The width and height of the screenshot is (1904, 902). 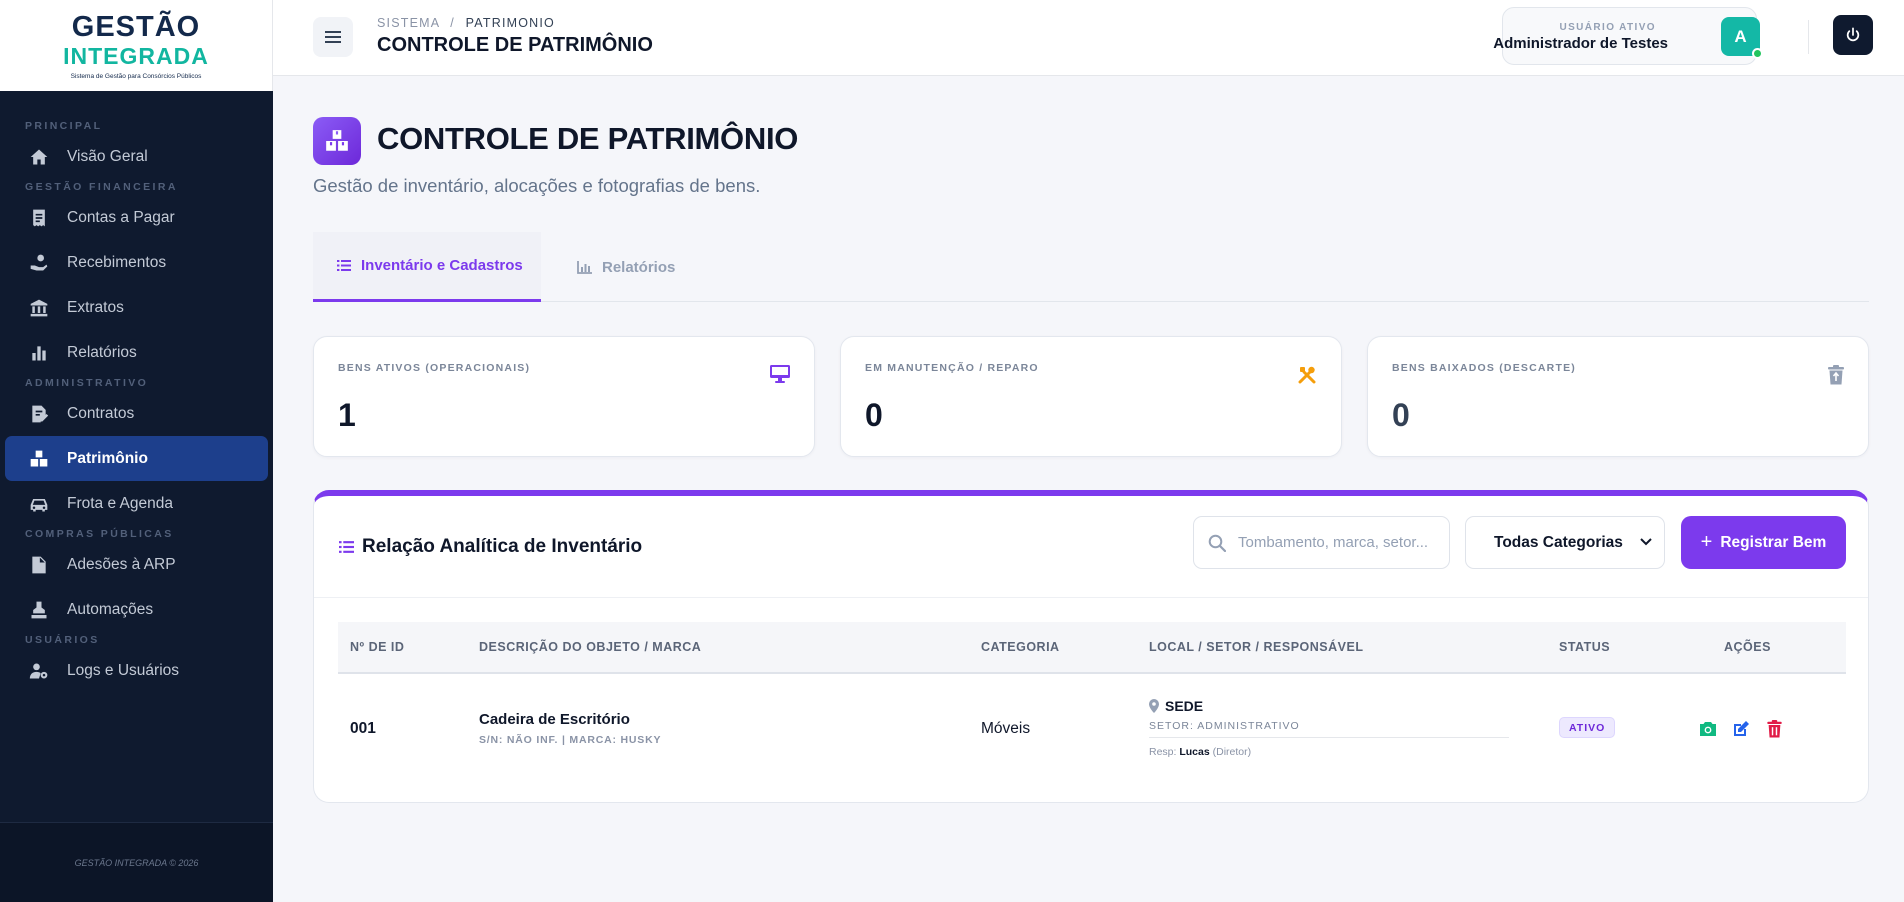 I want to click on plus-icon: +, so click(x=1706, y=542).